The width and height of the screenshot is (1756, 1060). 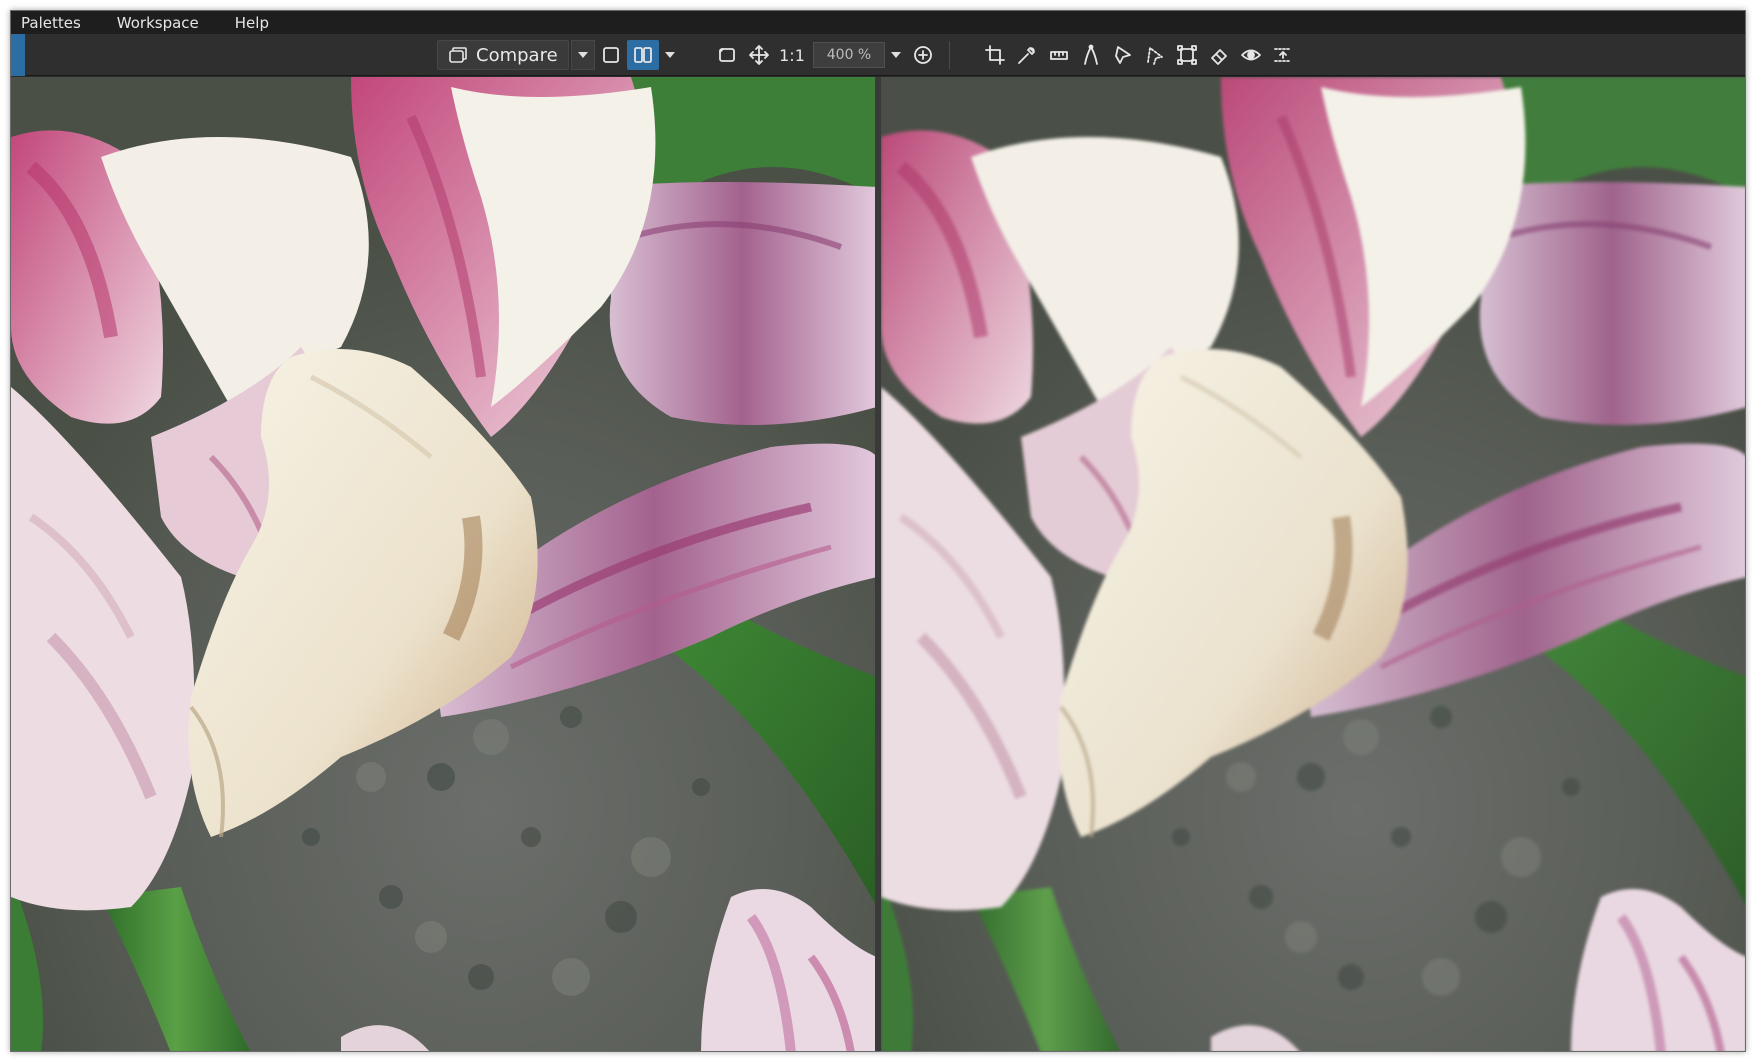 I want to click on view-mode-group, so click(x=638, y=55).